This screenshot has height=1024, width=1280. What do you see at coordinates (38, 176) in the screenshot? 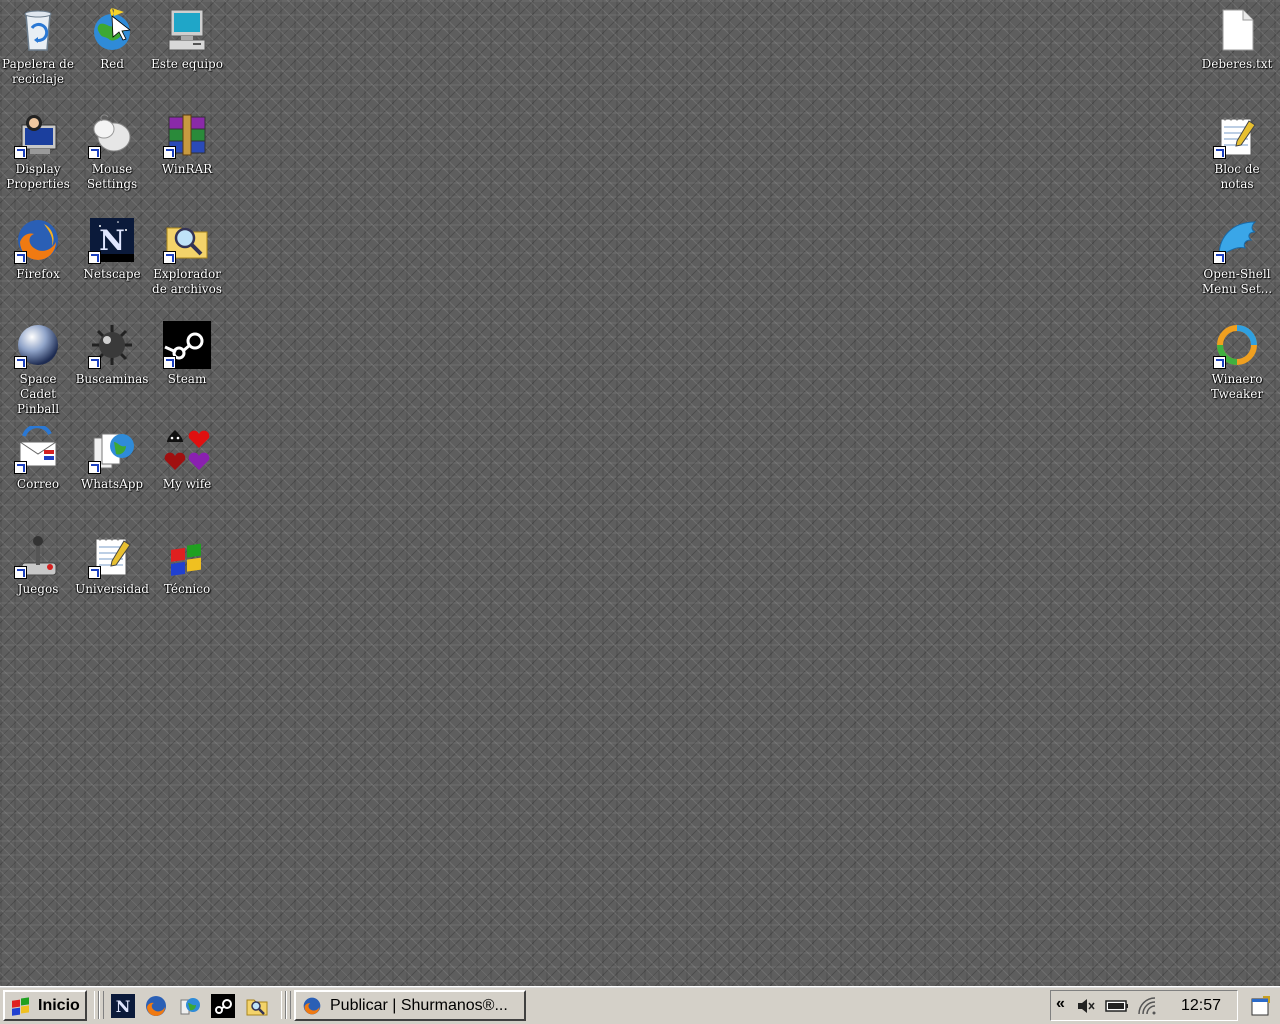
I see `desktop-icon-label: Display Properties` at bounding box center [38, 176].